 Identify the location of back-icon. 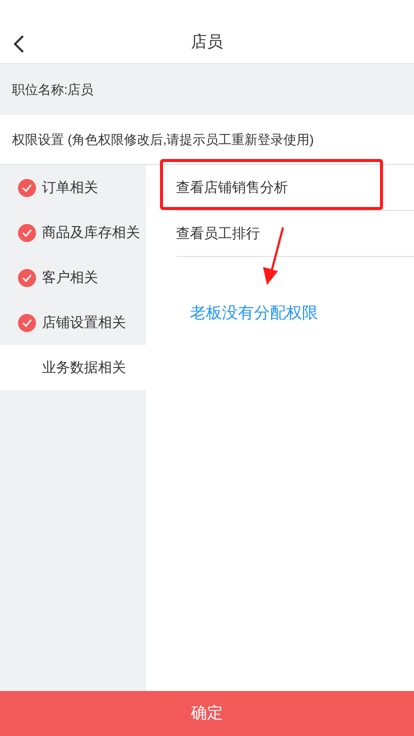
(19, 44).